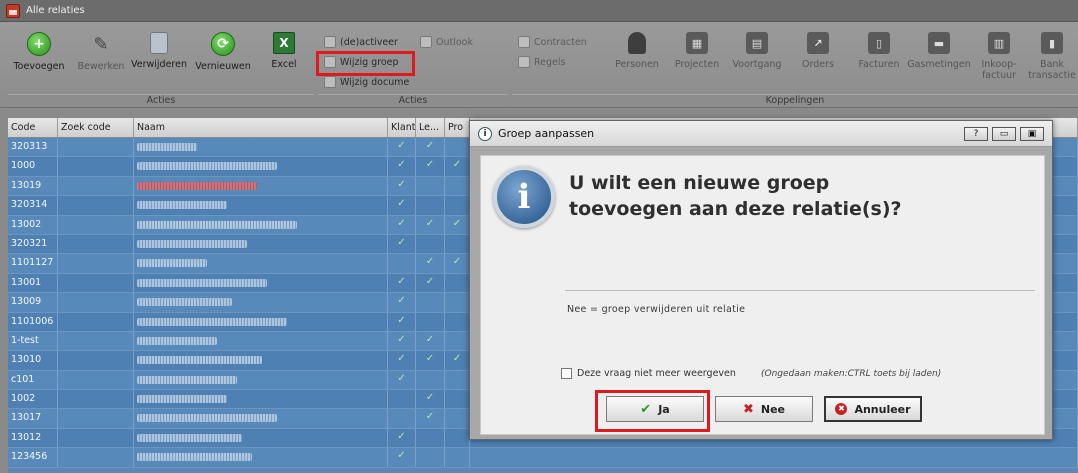 This screenshot has height=473, width=1078. I want to click on excel-button: X Excel, so click(284, 51).